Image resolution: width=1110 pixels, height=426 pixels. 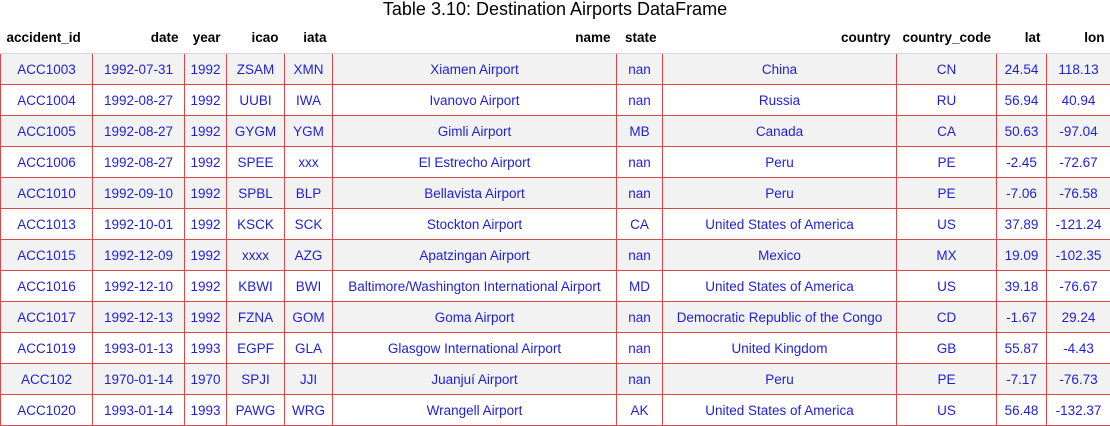 I want to click on cell-country-code: CN, so click(x=947, y=69).